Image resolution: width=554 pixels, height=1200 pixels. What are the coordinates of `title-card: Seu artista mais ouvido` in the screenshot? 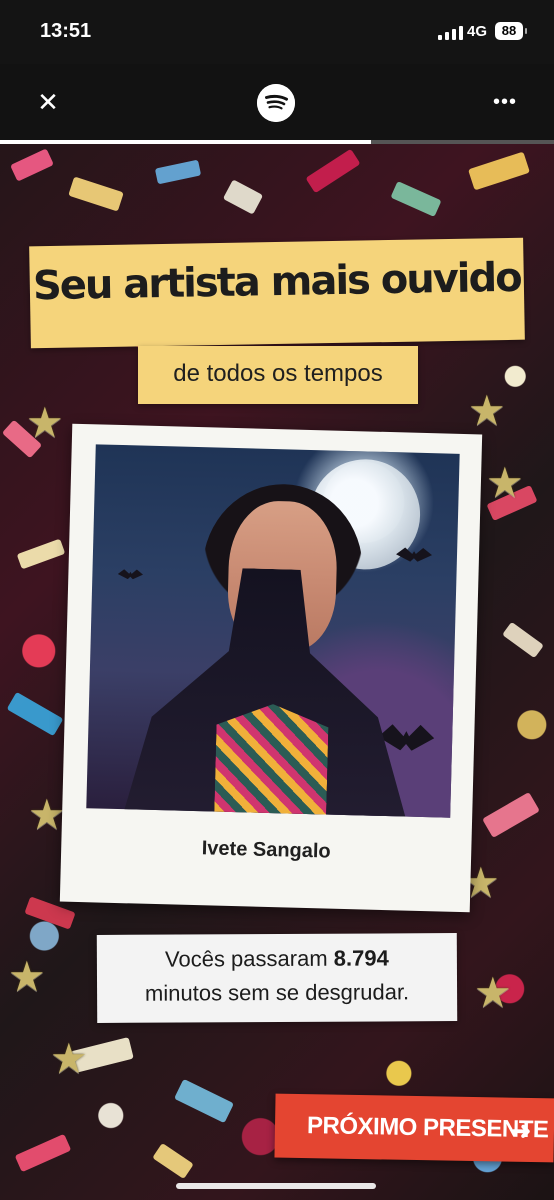 It's located at (277, 293).